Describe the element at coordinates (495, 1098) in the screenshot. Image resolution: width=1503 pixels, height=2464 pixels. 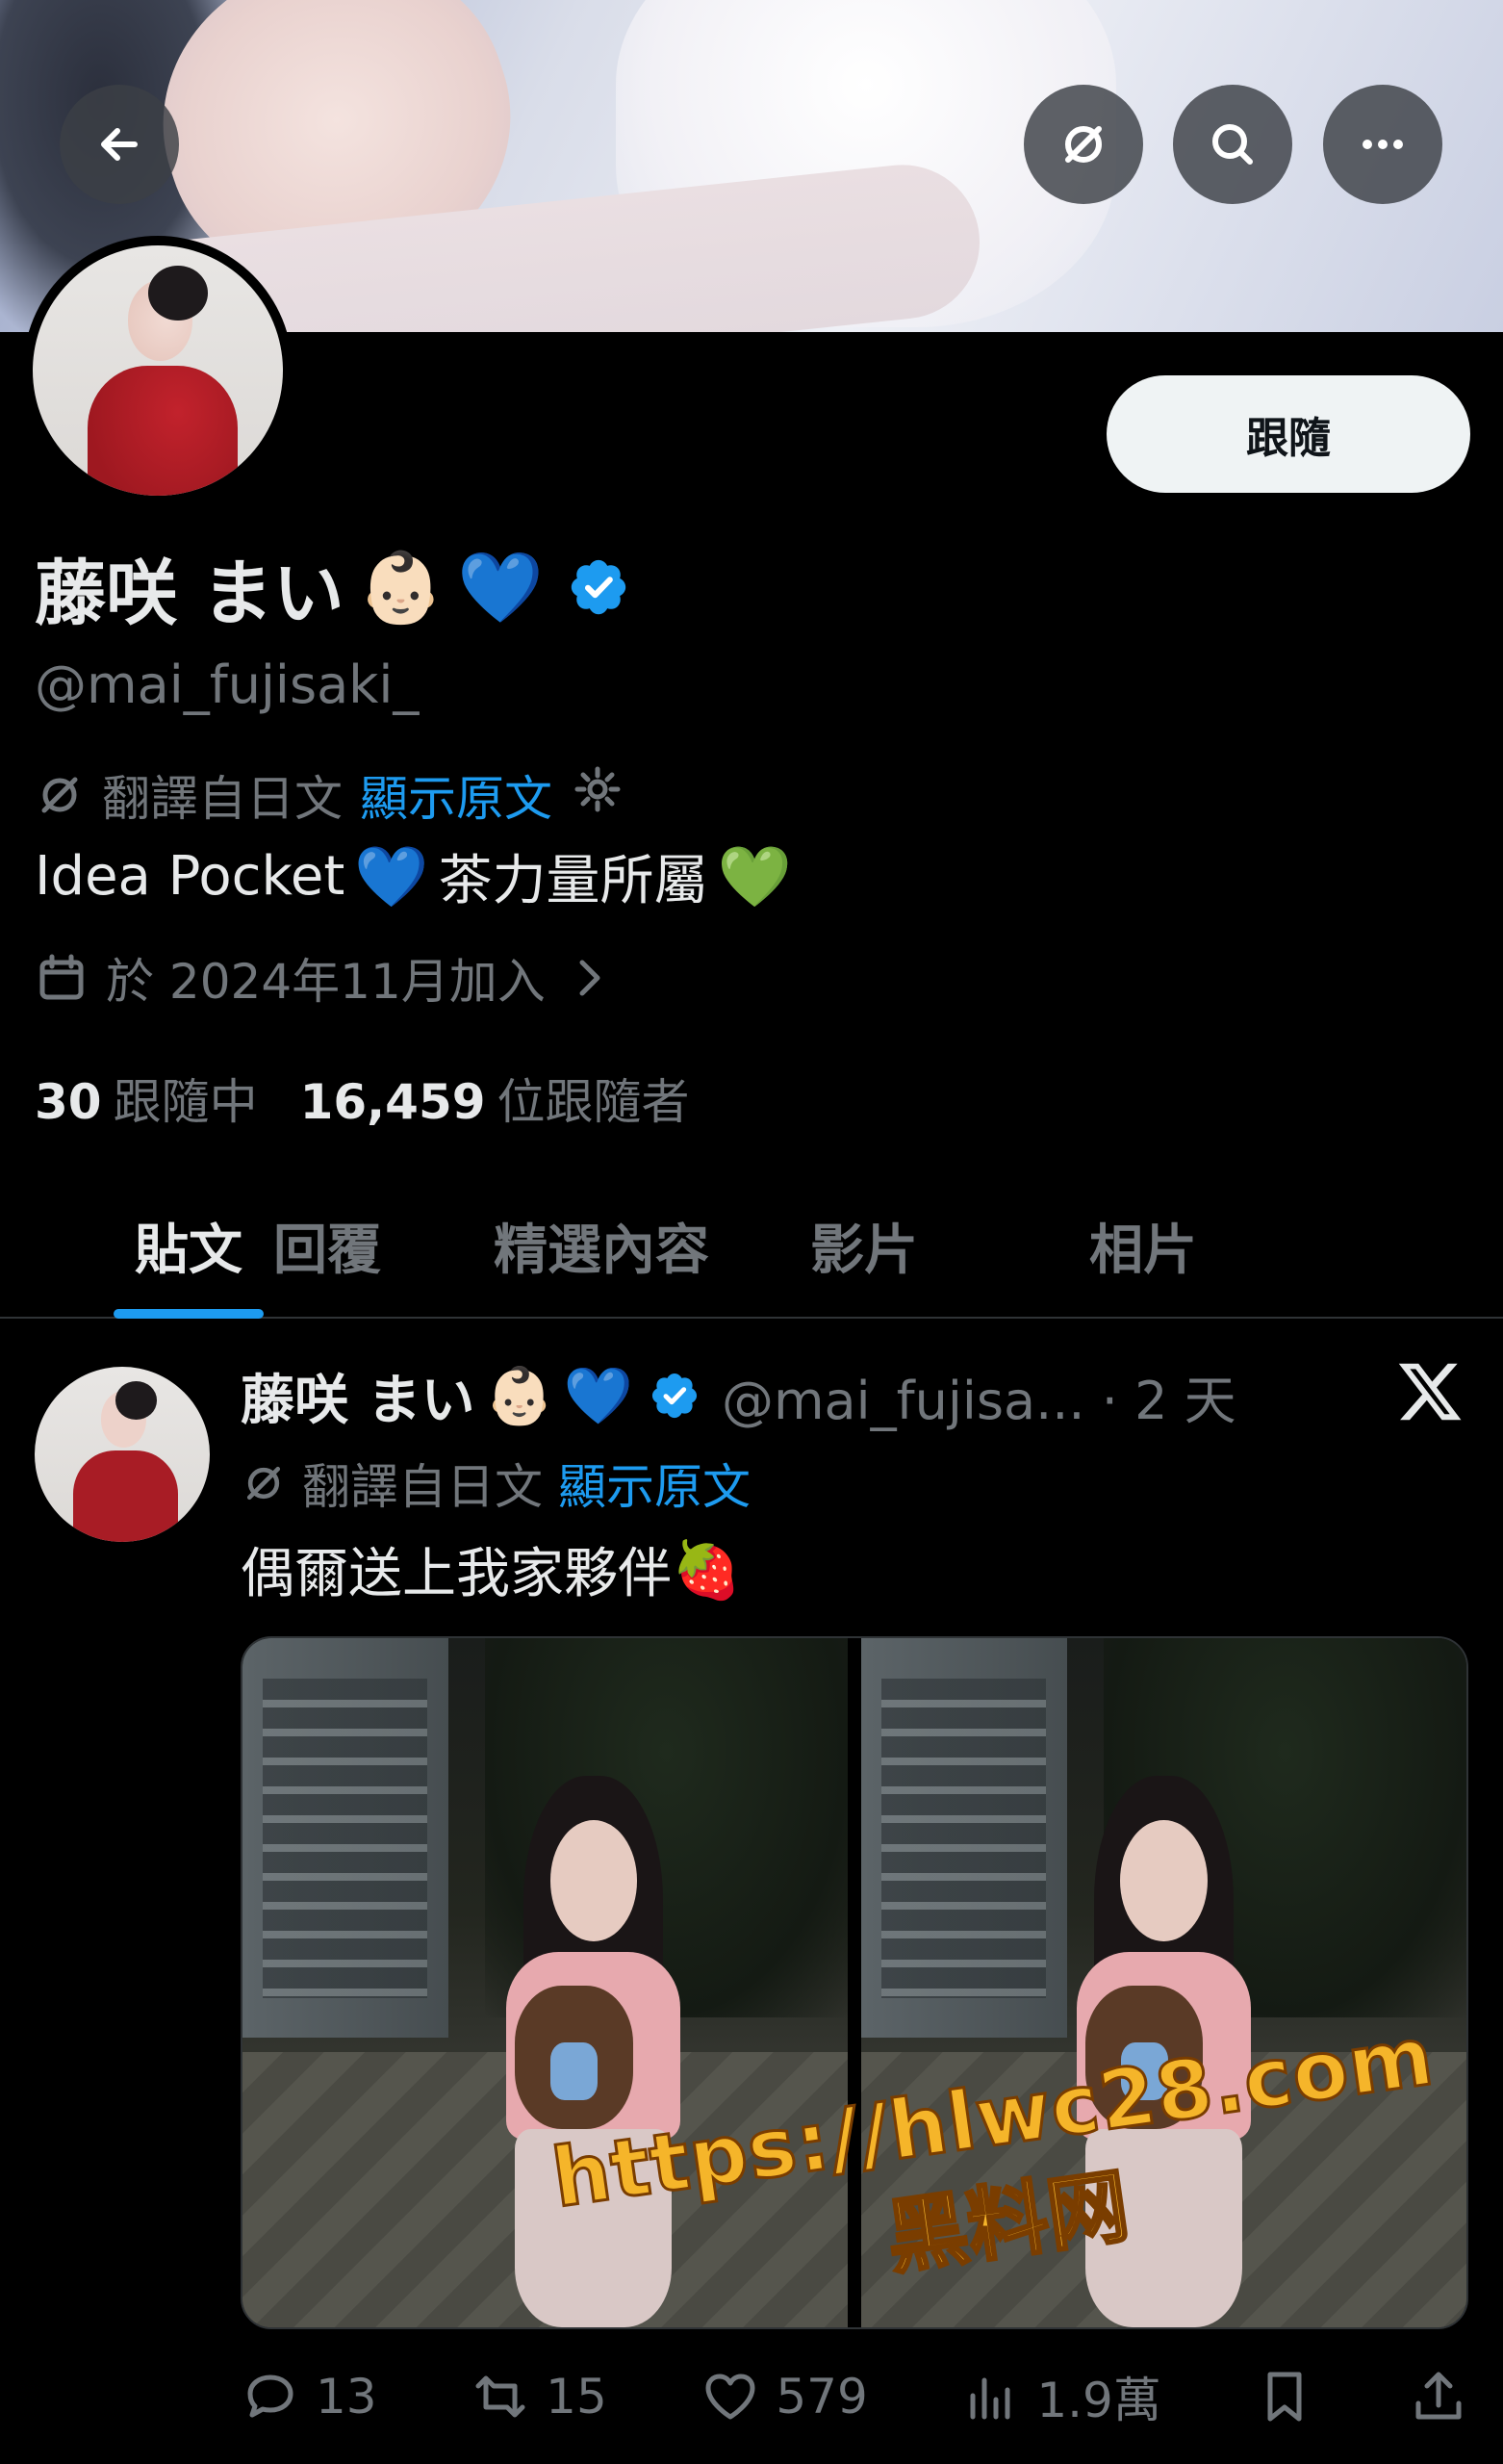
I see `followers-stat: 16,459 位跟隨者` at that location.